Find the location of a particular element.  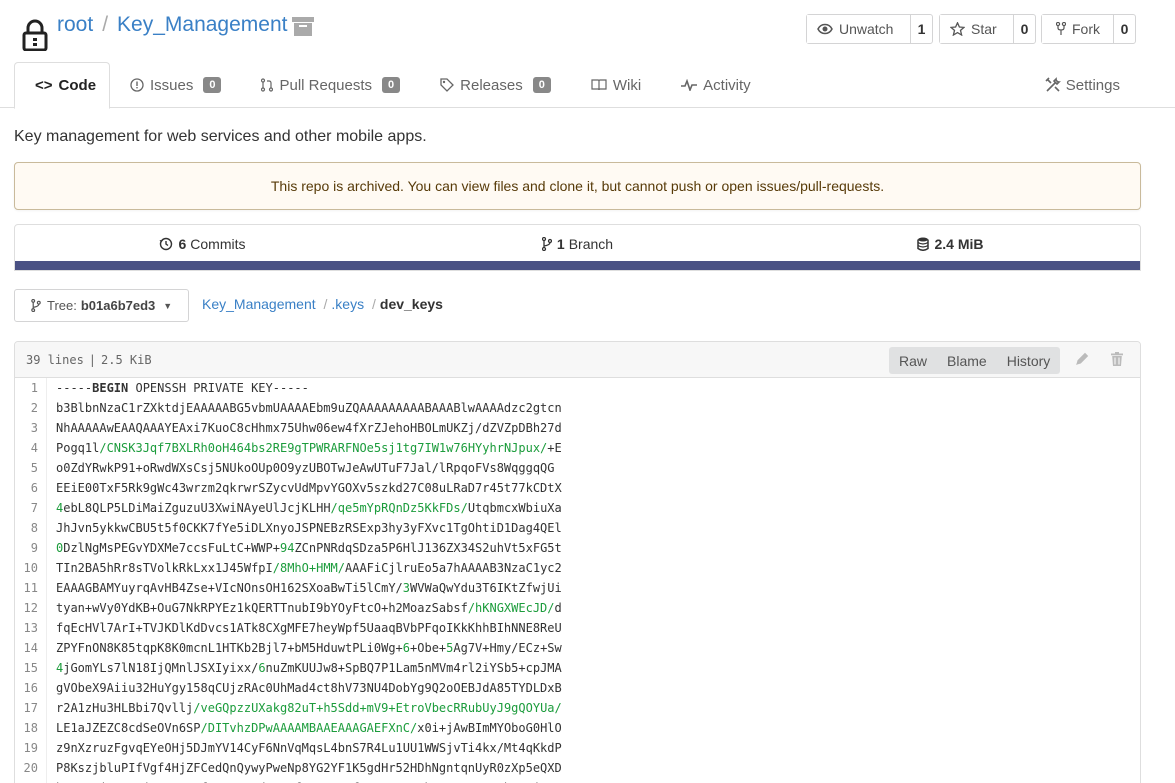

code-token: d is located at coordinates (558, 608).